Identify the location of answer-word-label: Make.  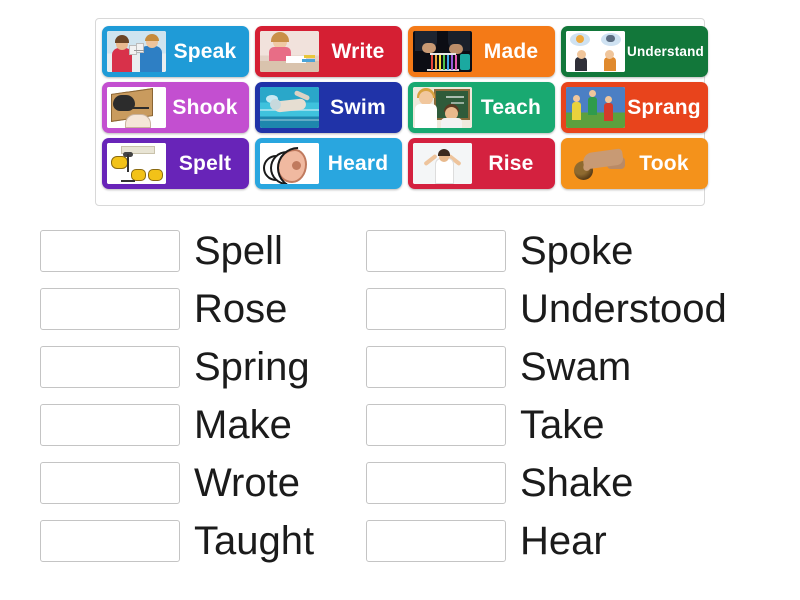
(243, 425).